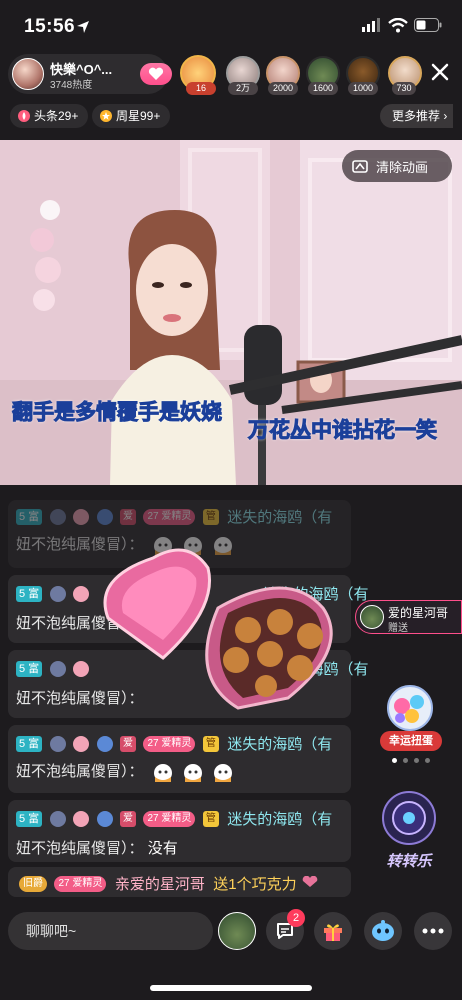 This screenshot has width=462, height=1000. What do you see at coordinates (231, 988) in the screenshot?
I see `home-indicator` at bounding box center [231, 988].